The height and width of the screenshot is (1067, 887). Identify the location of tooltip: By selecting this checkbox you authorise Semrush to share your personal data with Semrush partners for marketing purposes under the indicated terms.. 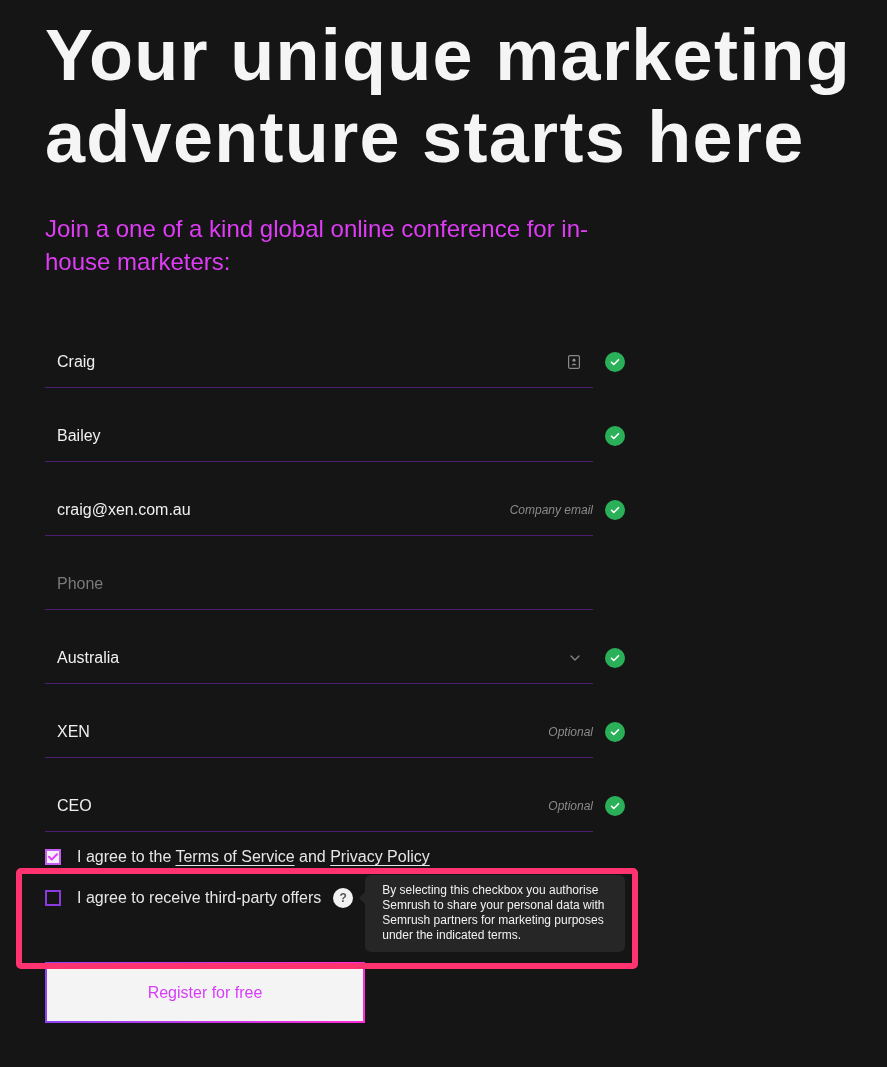
(492, 913).